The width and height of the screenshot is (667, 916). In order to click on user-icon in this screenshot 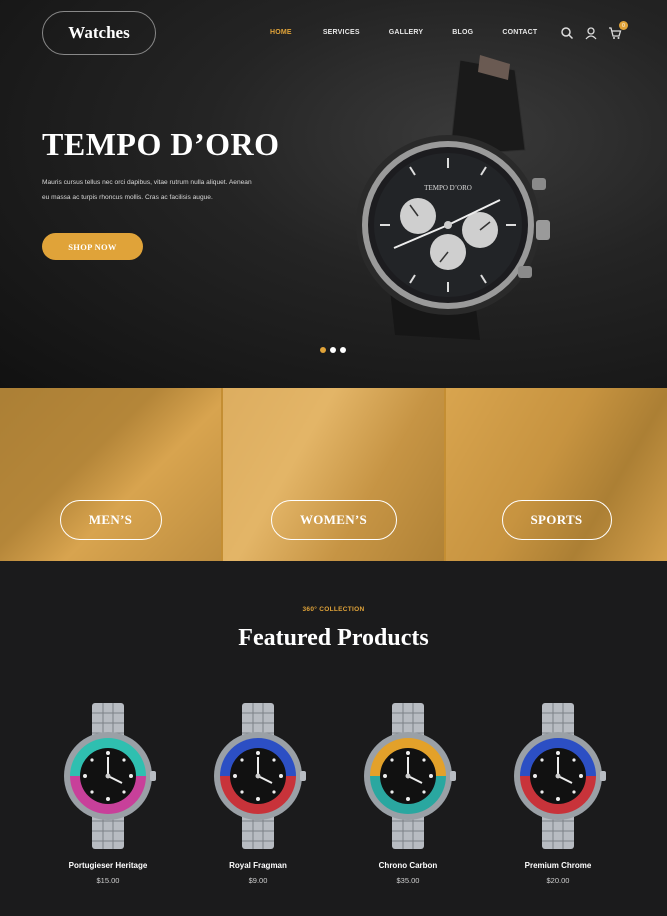, I will do `click(591, 33)`.